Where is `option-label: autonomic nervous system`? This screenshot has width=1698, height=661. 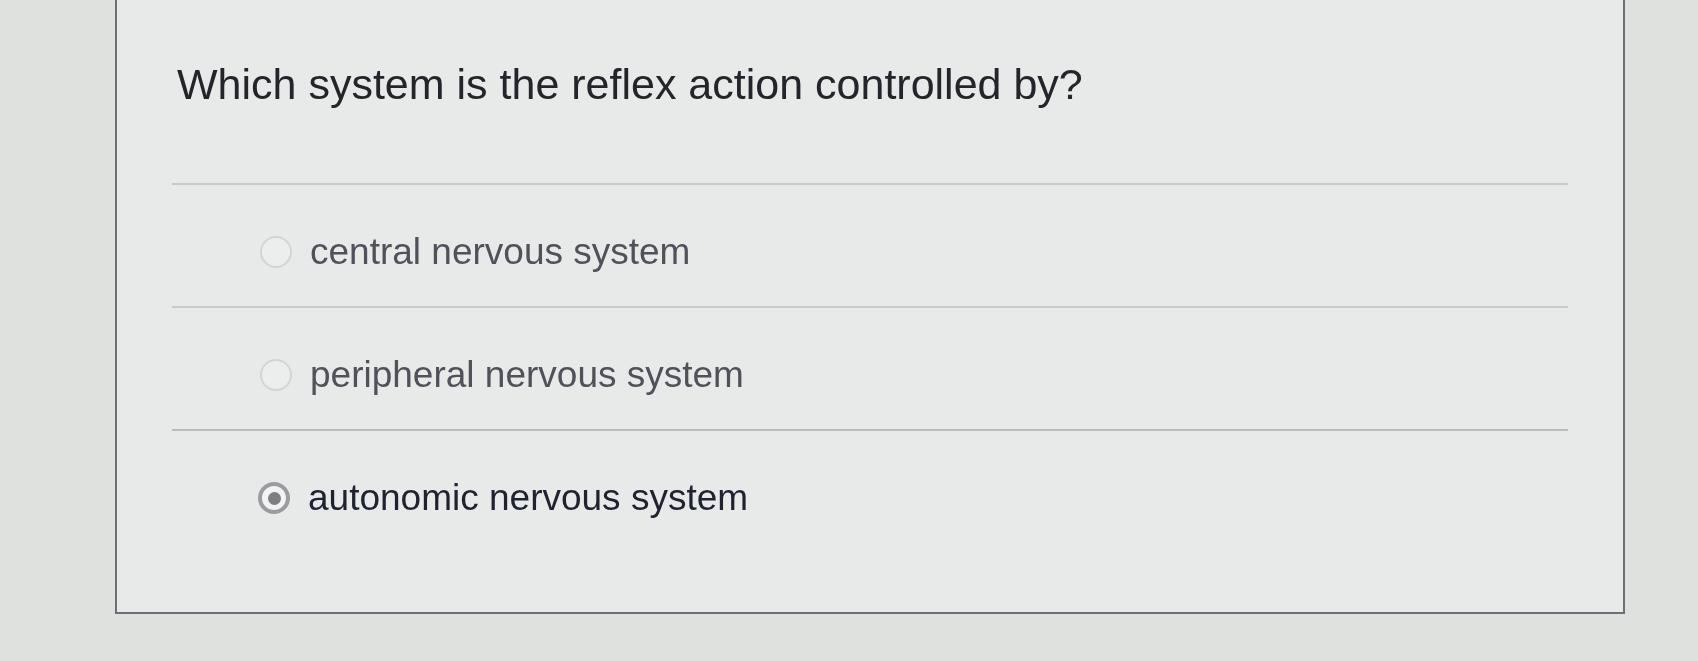
option-label: autonomic nervous system is located at coordinates (528, 498).